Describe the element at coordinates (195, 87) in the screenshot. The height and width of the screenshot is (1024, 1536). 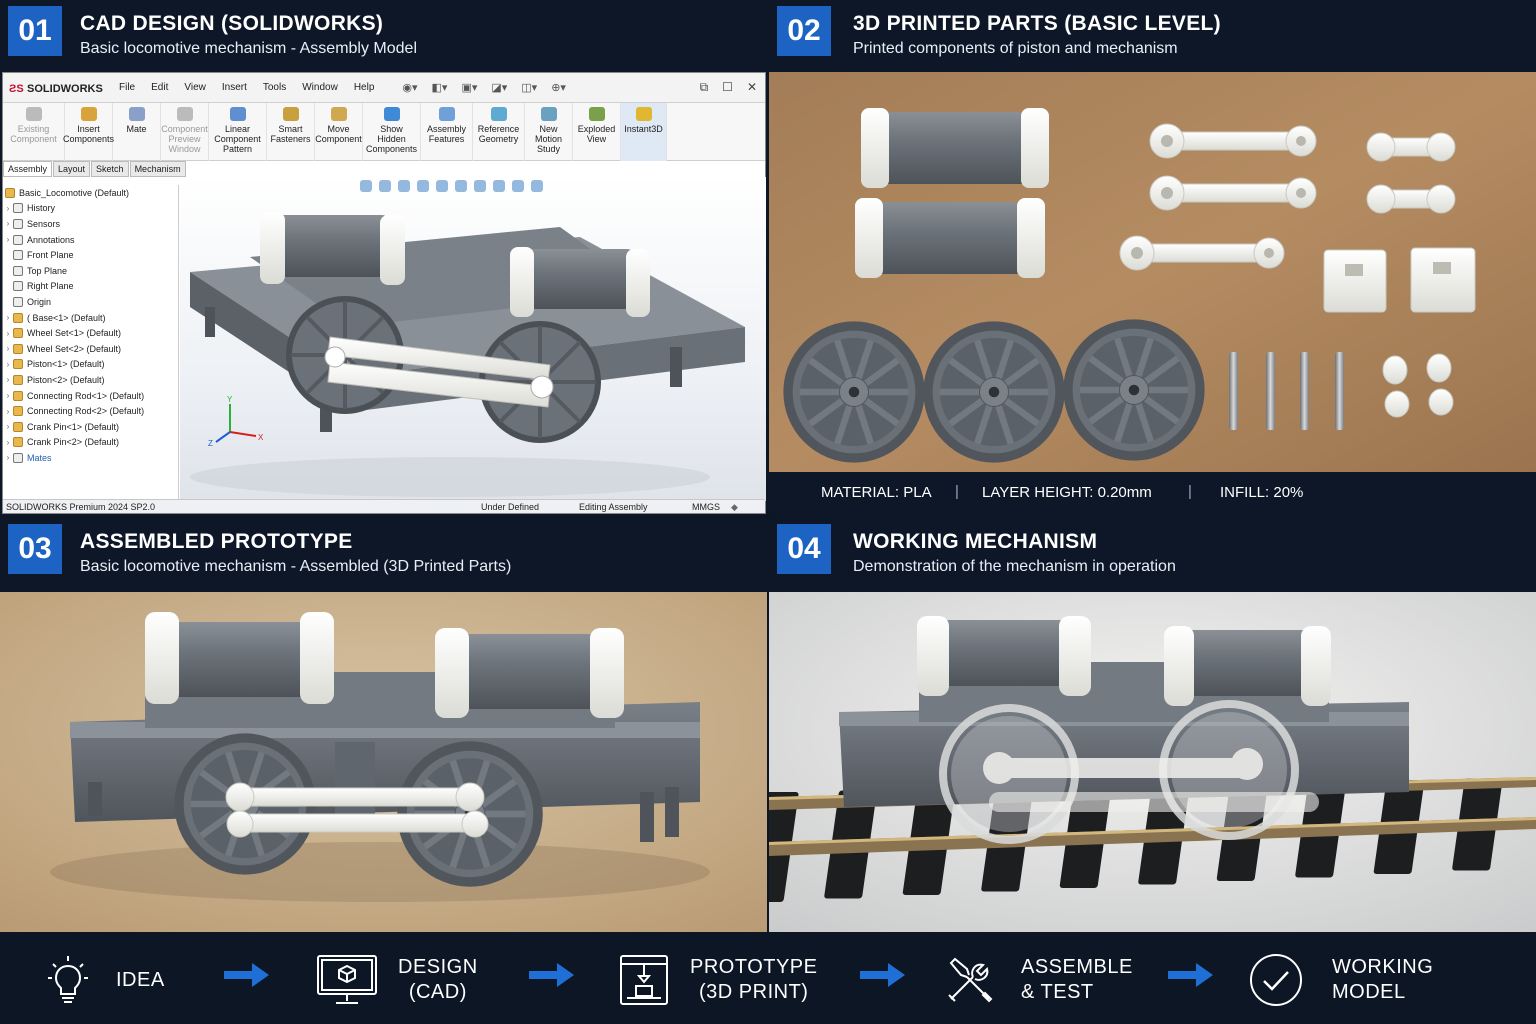
I see `menu-view: View` at that location.